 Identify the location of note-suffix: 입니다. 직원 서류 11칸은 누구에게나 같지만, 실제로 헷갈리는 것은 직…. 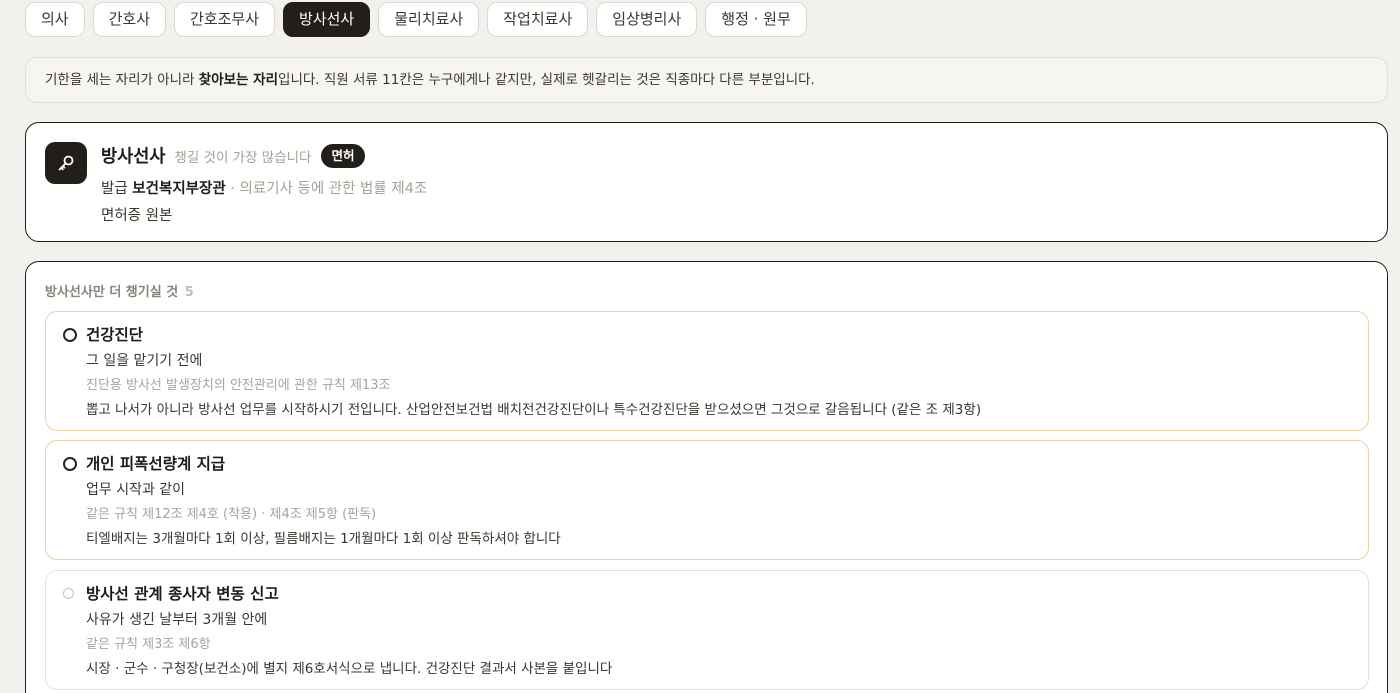
(546, 80).